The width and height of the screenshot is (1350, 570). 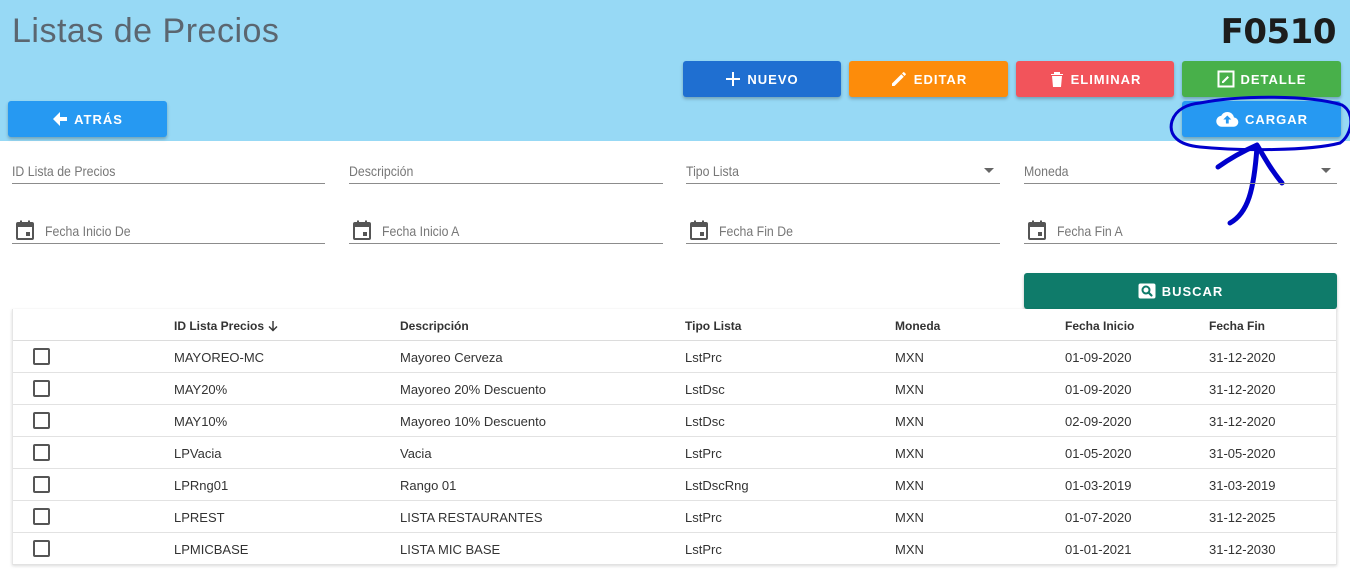 What do you see at coordinates (1242, 517) in the screenshot?
I see `cell-fecha-fin: 31-12-2025` at bounding box center [1242, 517].